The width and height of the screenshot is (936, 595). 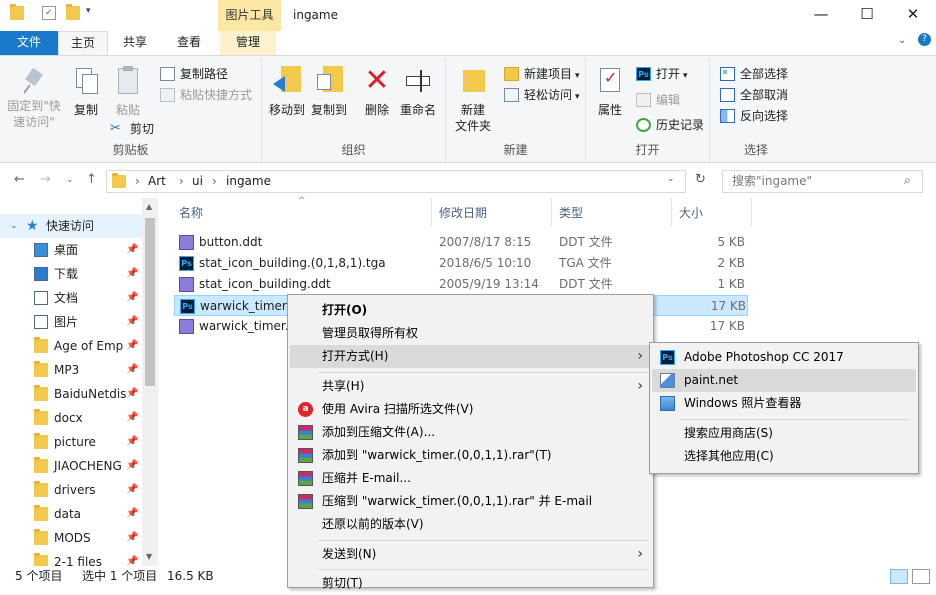 What do you see at coordinates (302, 212) in the screenshot?
I see `column-name: 名称` at bounding box center [302, 212].